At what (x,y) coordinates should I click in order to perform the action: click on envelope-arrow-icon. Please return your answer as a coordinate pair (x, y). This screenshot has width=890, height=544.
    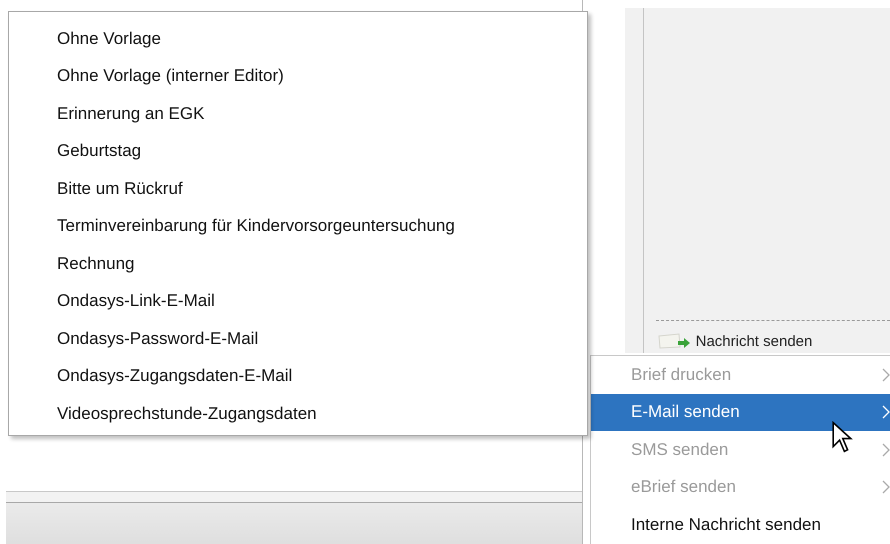
    Looking at the image, I should click on (675, 341).